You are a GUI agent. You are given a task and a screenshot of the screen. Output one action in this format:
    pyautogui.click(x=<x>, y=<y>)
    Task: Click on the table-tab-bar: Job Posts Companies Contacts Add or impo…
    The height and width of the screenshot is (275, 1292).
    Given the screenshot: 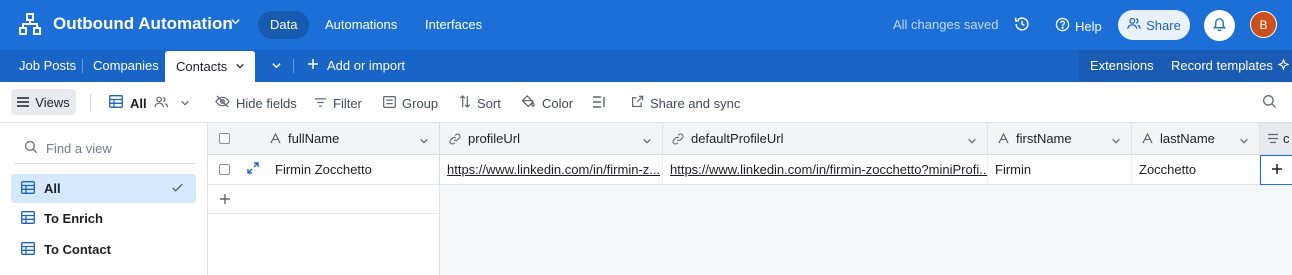 What is the action you would take?
    pyautogui.click(x=646, y=66)
    